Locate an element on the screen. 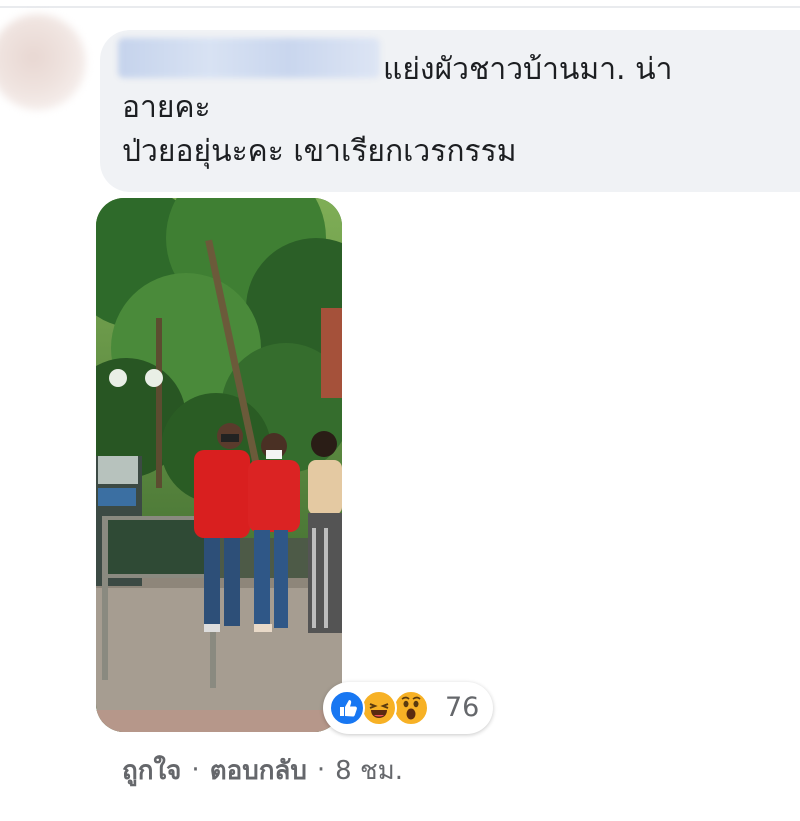  divider is located at coordinates (400, 7).